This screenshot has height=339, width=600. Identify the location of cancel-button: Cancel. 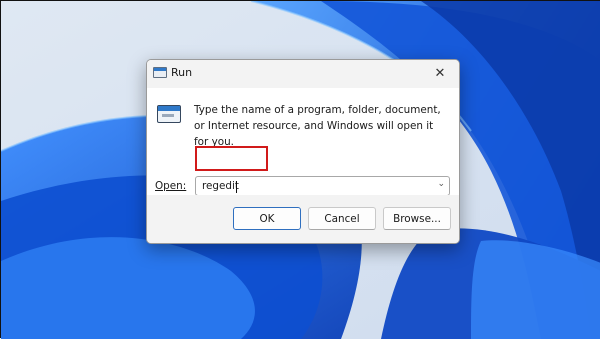
(342, 218).